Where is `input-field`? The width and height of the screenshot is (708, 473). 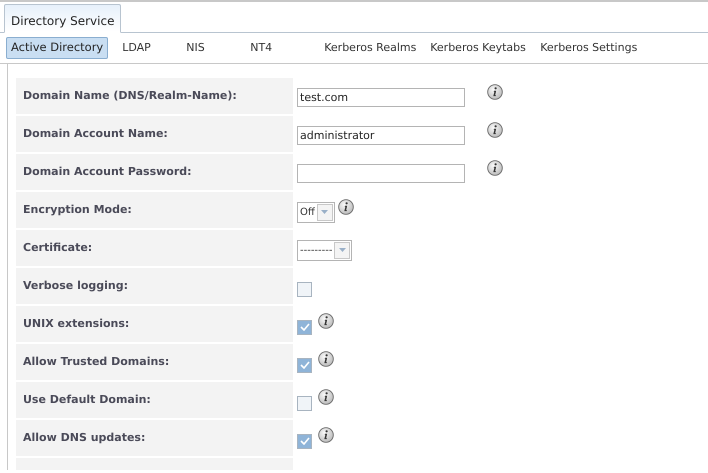 input-field is located at coordinates (381, 173).